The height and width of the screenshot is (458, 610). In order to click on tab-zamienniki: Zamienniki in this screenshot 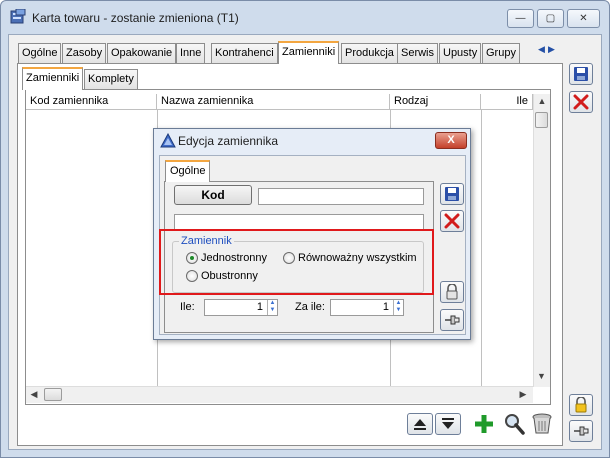, I will do `click(309, 52)`.